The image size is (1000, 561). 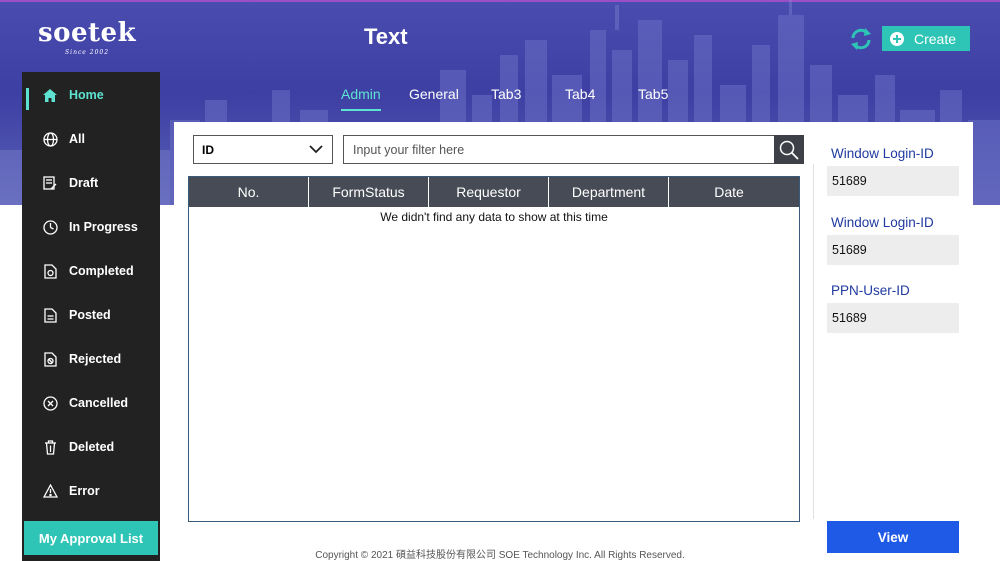 I want to click on chevron-down-icon, so click(x=316, y=149).